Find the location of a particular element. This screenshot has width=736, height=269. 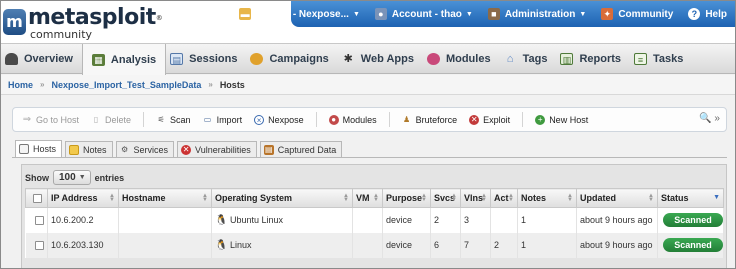

tab-modules: Modules is located at coordinates (461, 59).